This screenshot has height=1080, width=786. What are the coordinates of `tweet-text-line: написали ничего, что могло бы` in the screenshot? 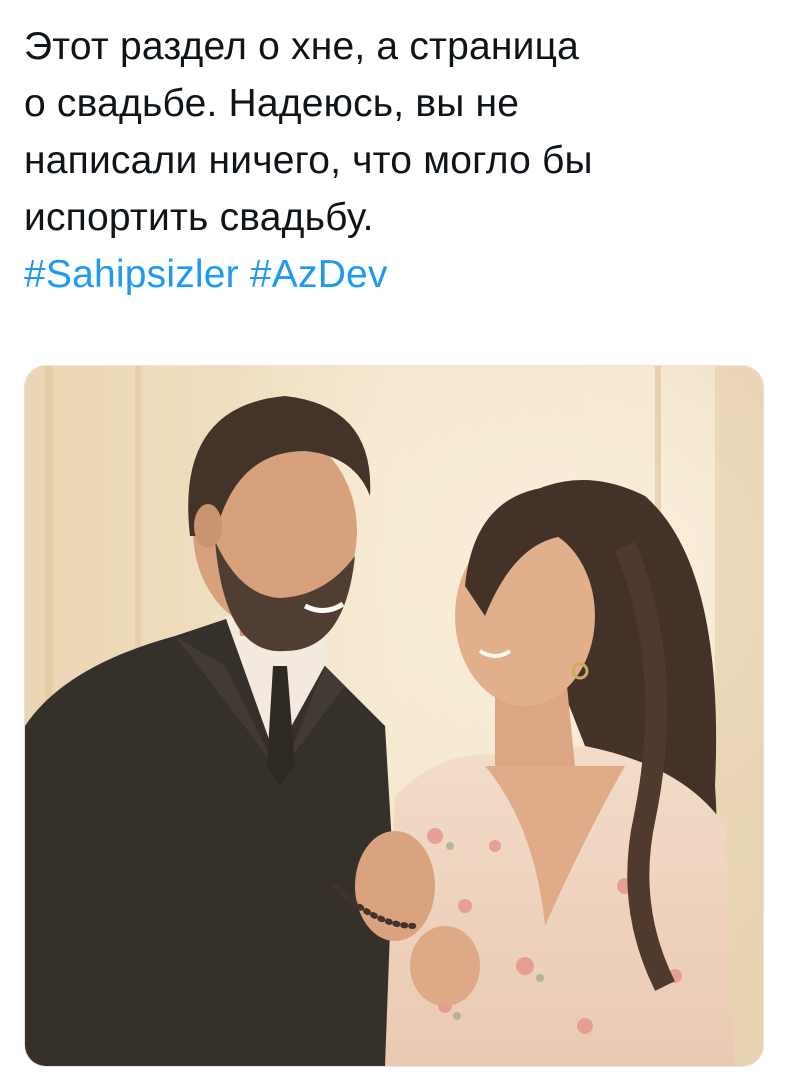 It's located at (308, 160).